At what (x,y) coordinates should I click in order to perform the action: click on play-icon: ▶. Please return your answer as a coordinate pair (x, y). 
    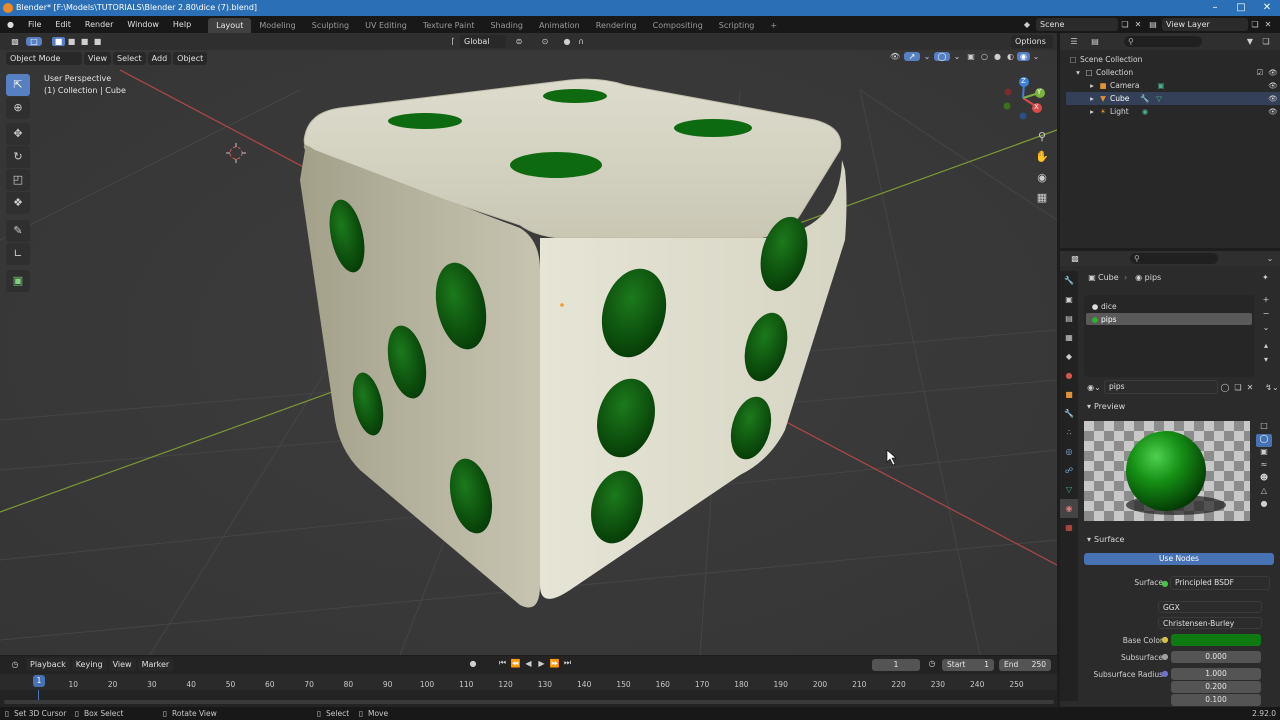
    Looking at the image, I should click on (541, 663).